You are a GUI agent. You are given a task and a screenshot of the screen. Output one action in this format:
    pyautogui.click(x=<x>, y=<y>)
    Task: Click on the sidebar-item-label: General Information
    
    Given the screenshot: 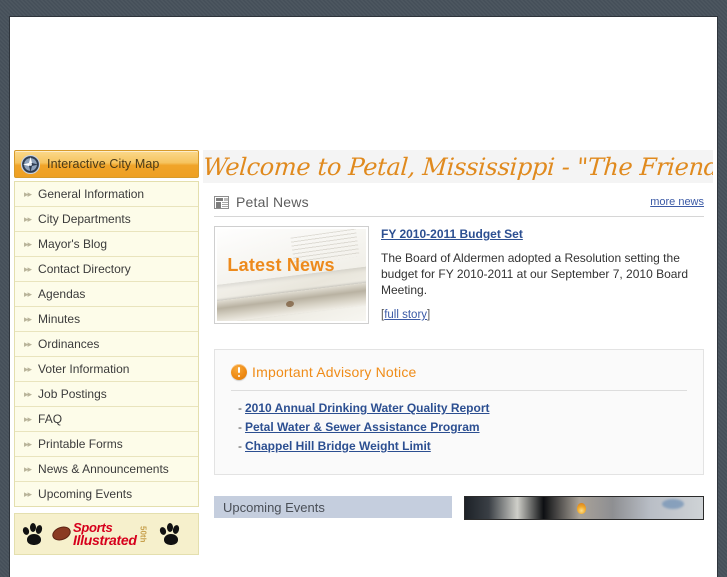 What is the action you would take?
    pyautogui.click(x=91, y=194)
    